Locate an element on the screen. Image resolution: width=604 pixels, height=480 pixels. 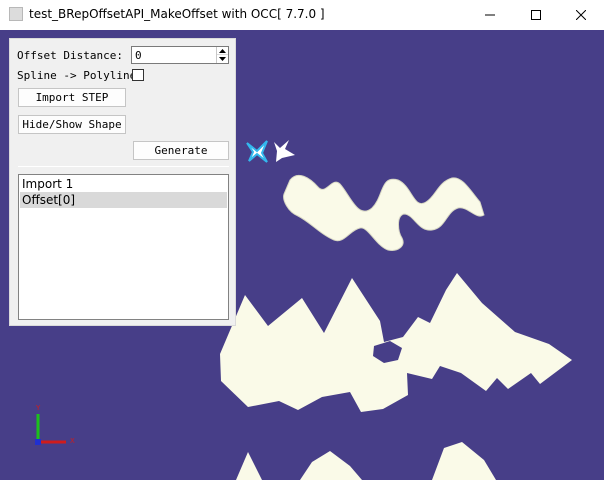
minimize-icon is located at coordinates (490, 15).